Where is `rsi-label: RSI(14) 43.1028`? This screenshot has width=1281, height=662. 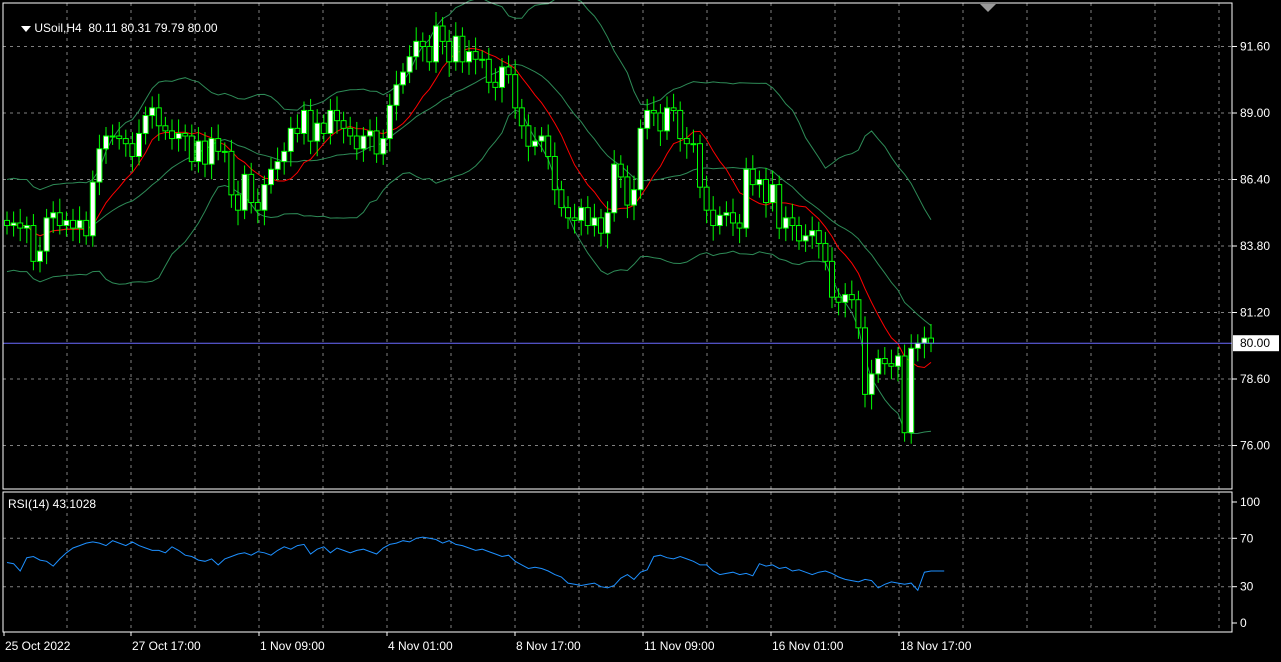
rsi-label: RSI(14) 43.1028 is located at coordinates (52, 504).